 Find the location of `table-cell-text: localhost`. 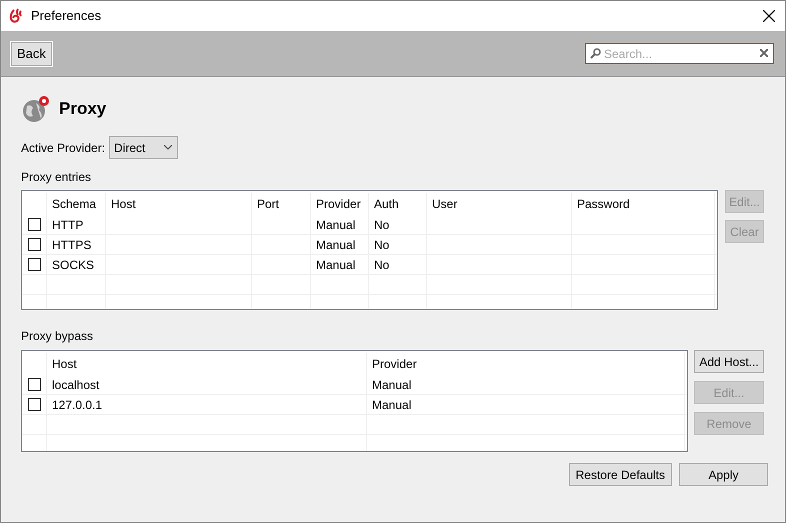

table-cell-text: localhost is located at coordinates (76, 385).